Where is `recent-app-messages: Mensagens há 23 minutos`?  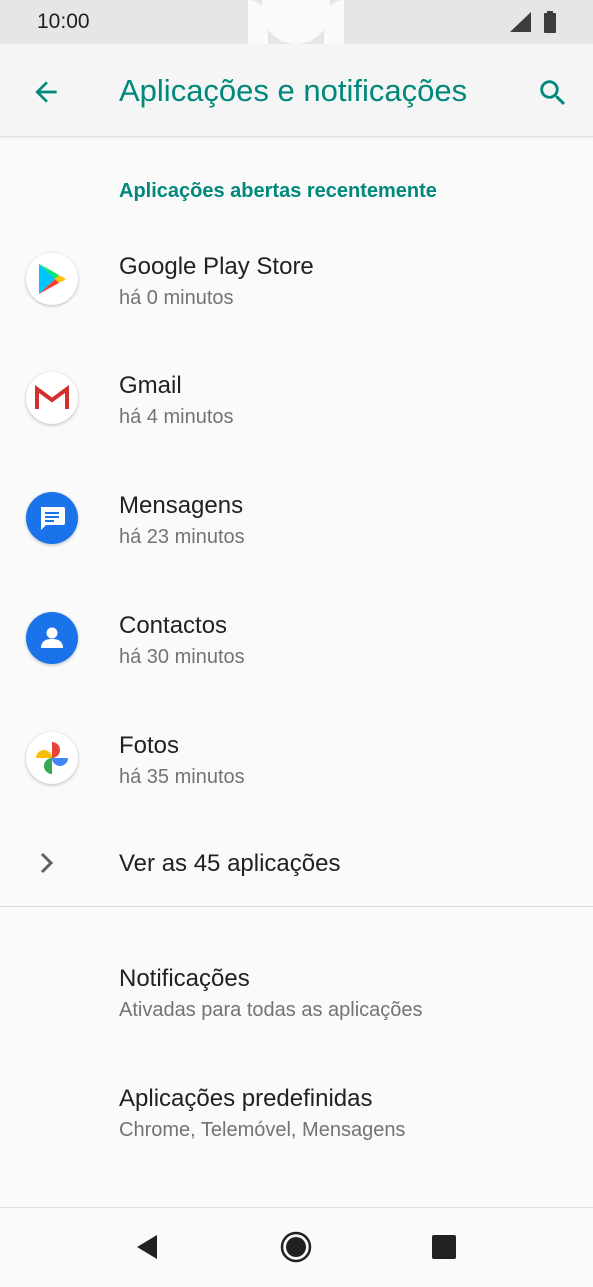 recent-app-messages: Mensagens há 23 minutos is located at coordinates (296, 547).